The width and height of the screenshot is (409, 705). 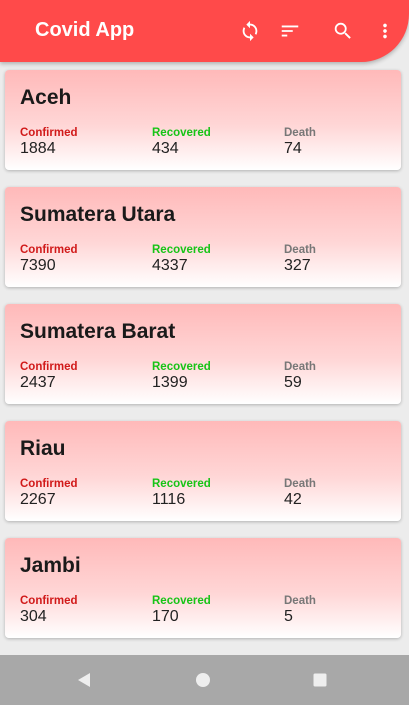 I want to click on recovered-value: 434, so click(x=165, y=148).